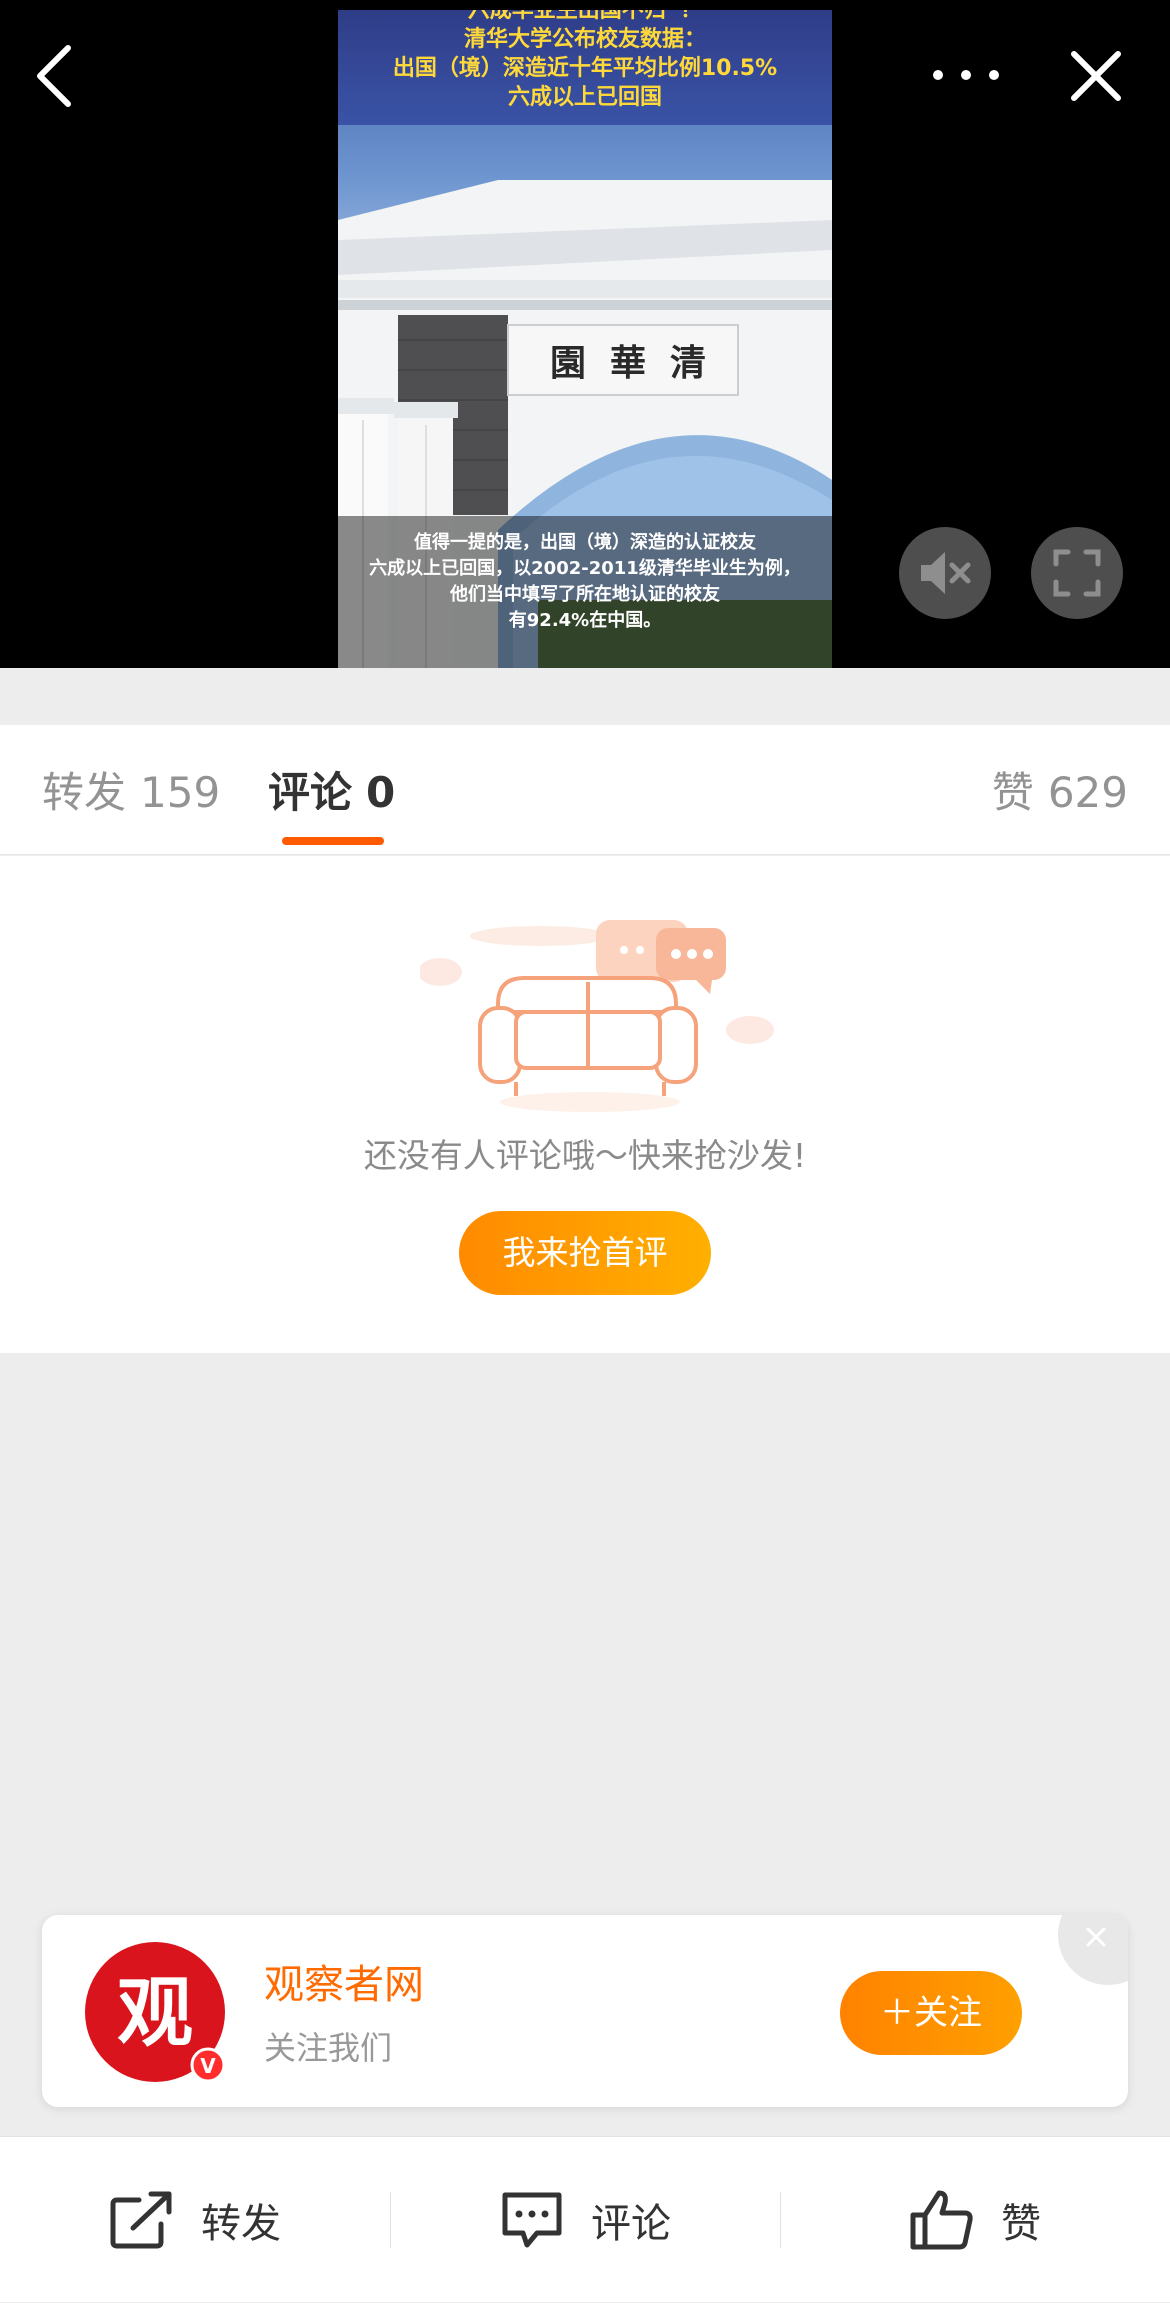  What do you see at coordinates (1012, 792) in the screenshot?
I see `tab-like-label: 赞` at bounding box center [1012, 792].